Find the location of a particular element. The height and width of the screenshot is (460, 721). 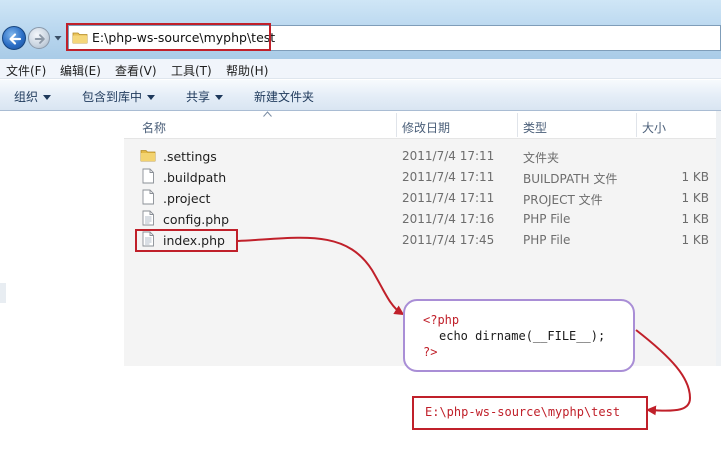

code-line-close-tag: ?> is located at coordinates (430, 352).